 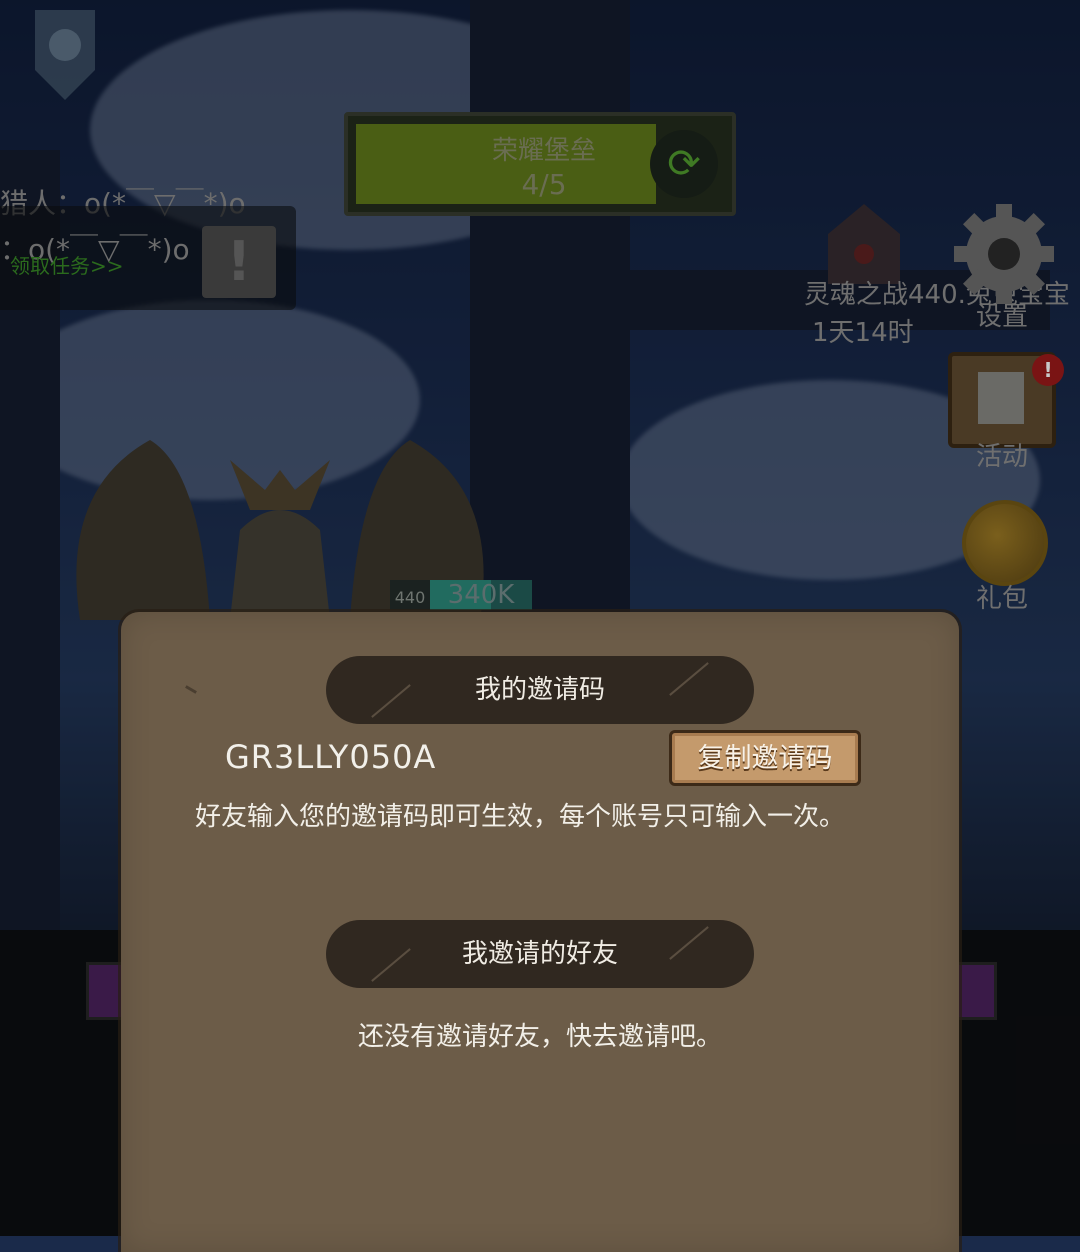 I want to click on exclamation-icon: !, so click(x=239, y=262).